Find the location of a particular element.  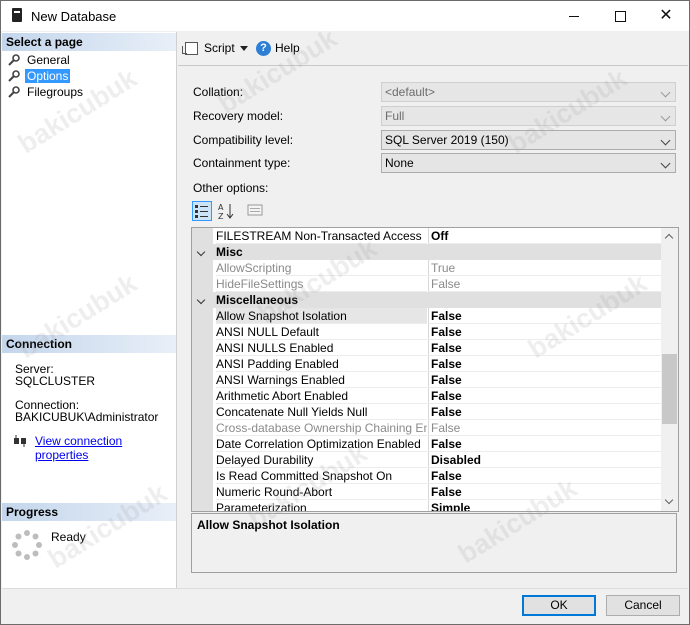

page-item-filegroups: Filegroups is located at coordinates (46, 92).